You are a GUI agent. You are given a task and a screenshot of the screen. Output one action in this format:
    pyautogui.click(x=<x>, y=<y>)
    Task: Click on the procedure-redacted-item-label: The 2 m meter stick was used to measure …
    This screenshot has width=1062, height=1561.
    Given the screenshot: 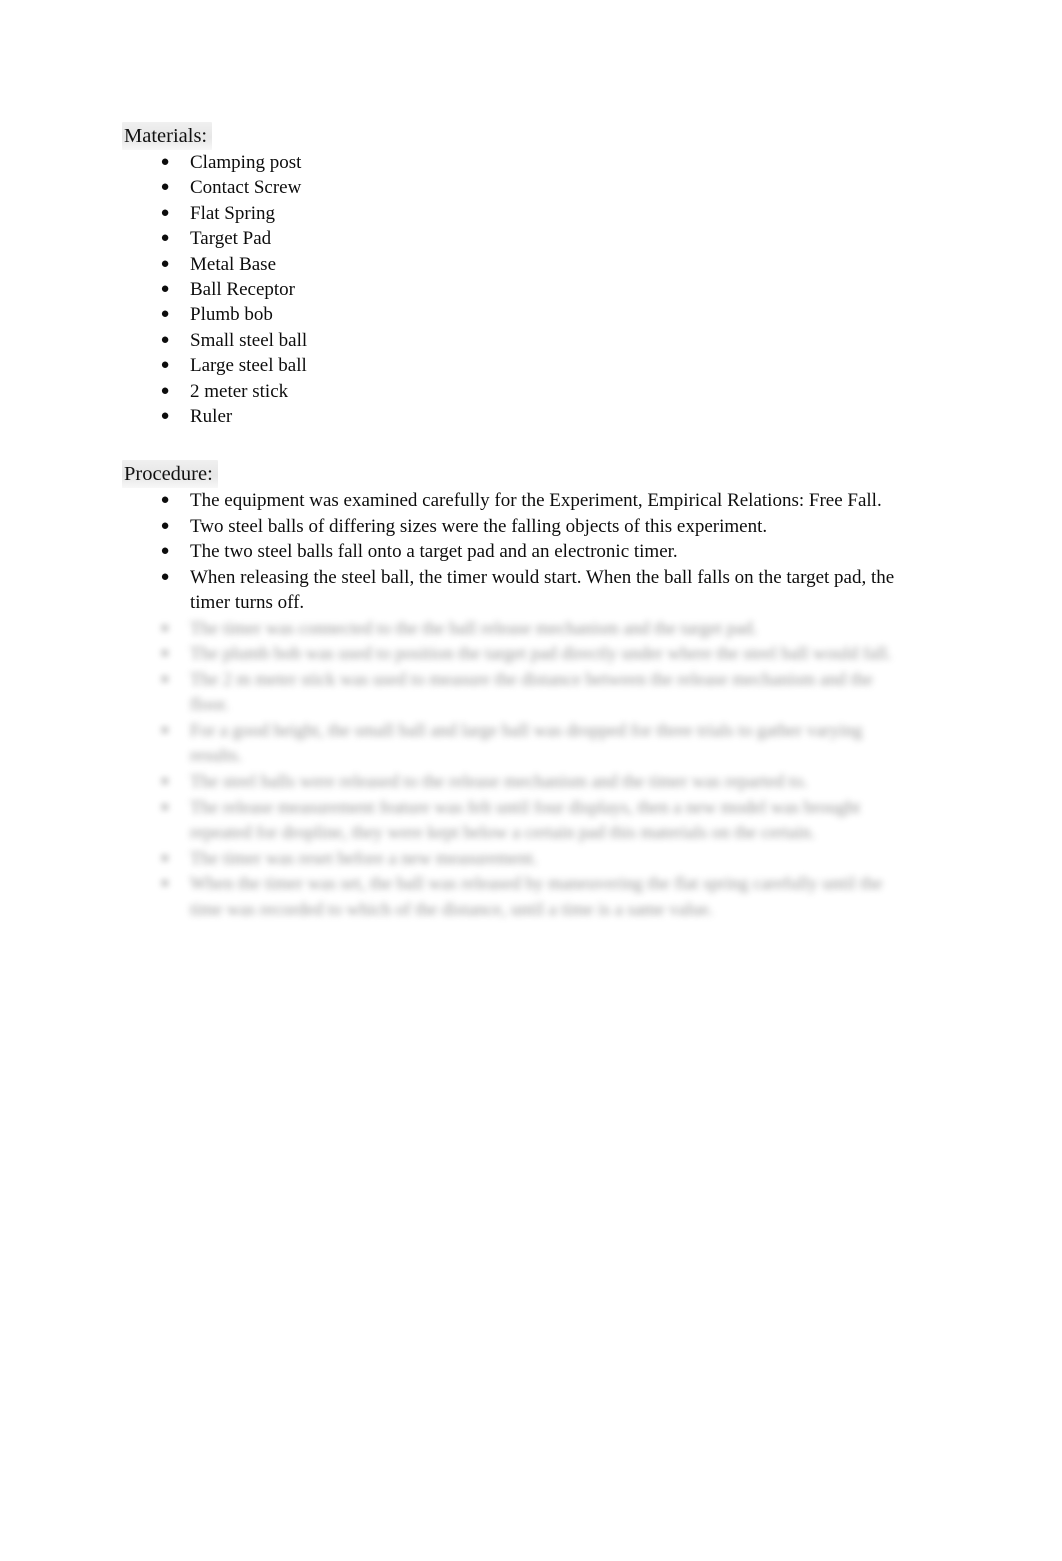 What is the action you would take?
    pyautogui.click(x=534, y=691)
    